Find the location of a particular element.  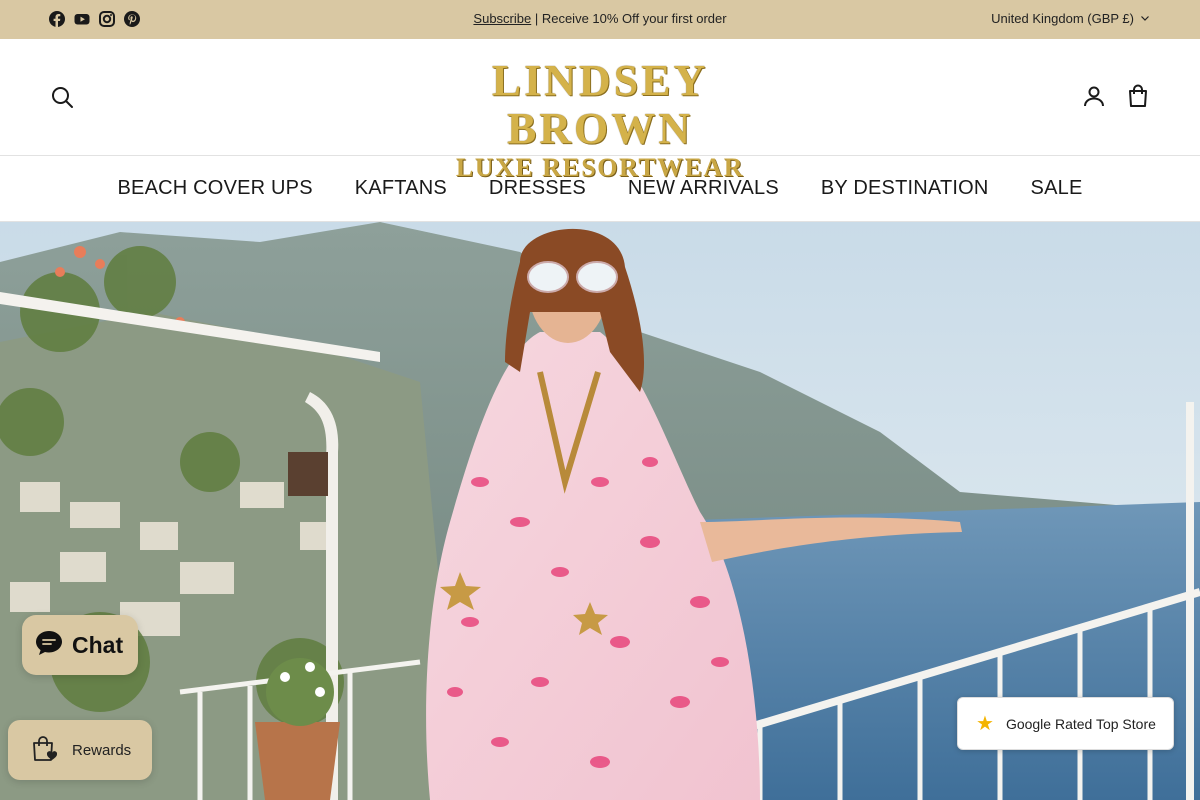

google-rating-label: Google Rated Top Store is located at coordinates (1080, 723).